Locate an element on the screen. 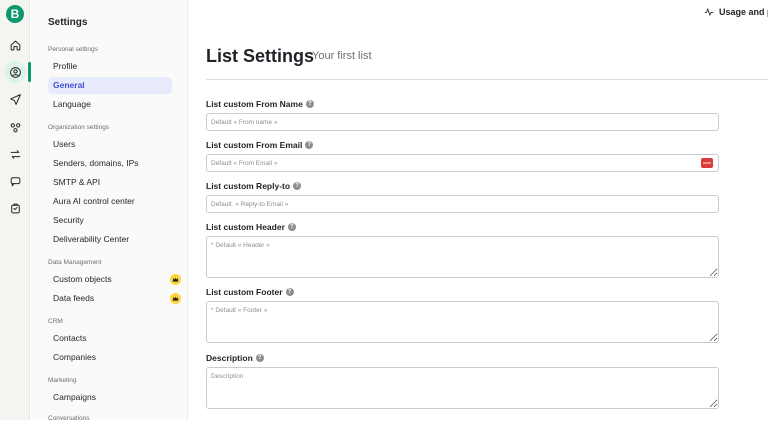  icon-rail: B is located at coordinates (15, 210).